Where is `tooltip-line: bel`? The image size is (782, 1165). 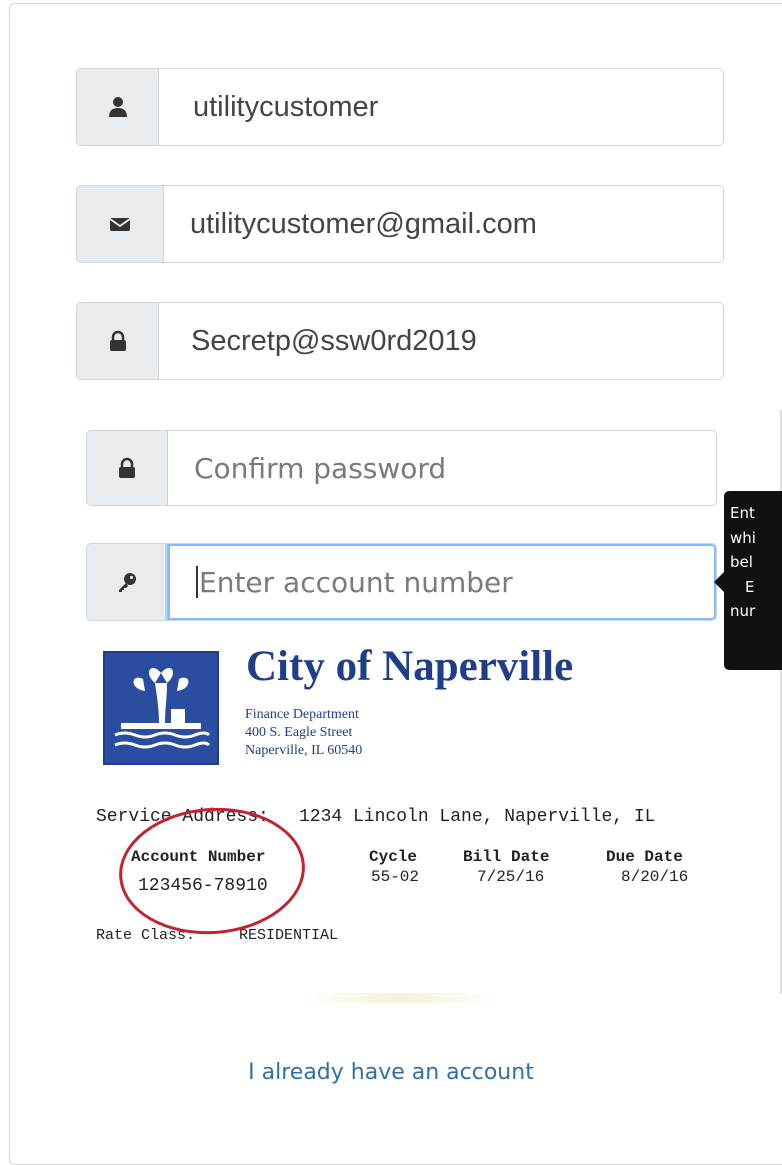 tooltip-line: bel is located at coordinates (741, 562).